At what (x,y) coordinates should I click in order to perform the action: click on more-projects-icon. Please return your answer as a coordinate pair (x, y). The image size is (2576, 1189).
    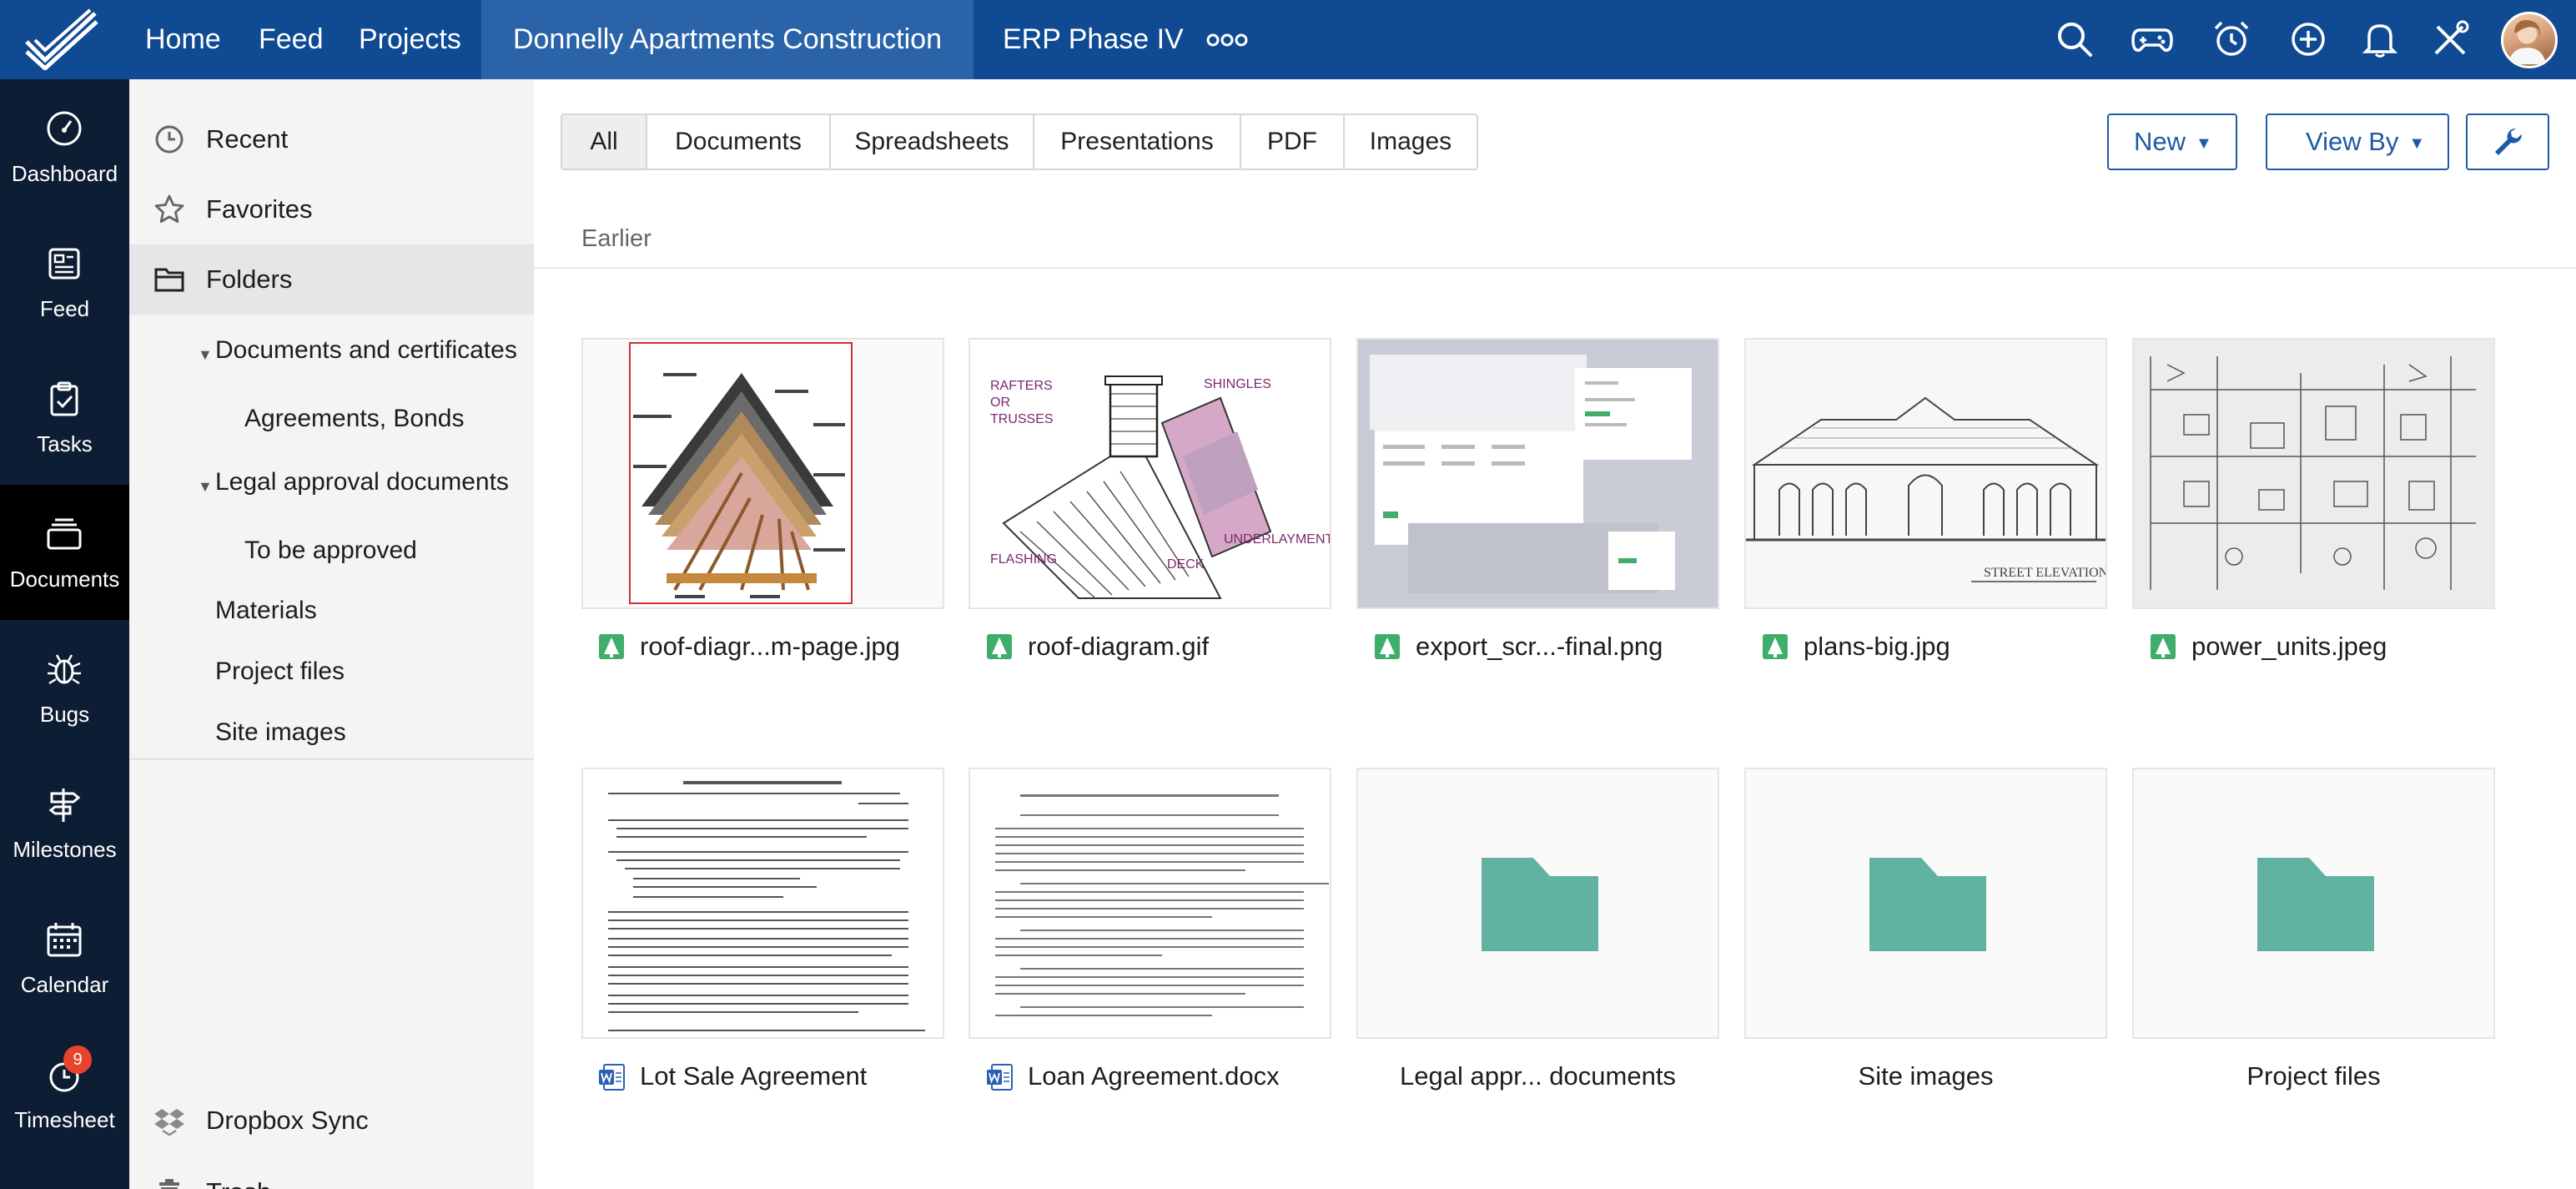
    Looking at the image, I should click on (1227, 40).